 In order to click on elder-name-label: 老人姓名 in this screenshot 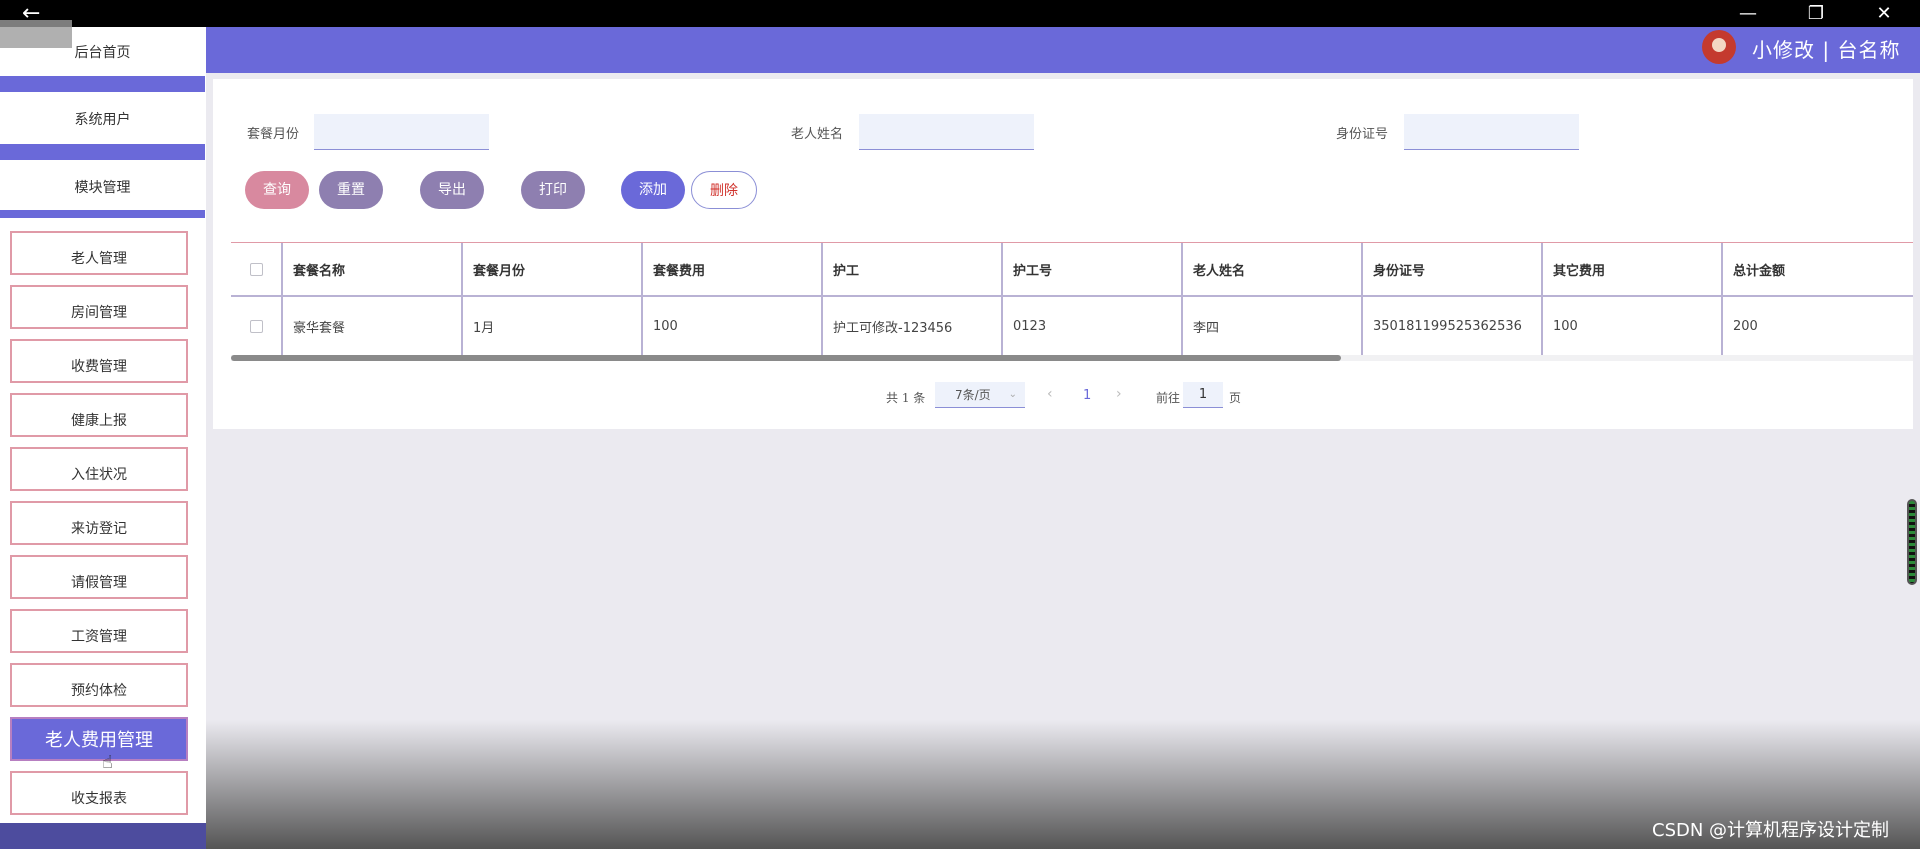, I will do `click(817, 134)`.